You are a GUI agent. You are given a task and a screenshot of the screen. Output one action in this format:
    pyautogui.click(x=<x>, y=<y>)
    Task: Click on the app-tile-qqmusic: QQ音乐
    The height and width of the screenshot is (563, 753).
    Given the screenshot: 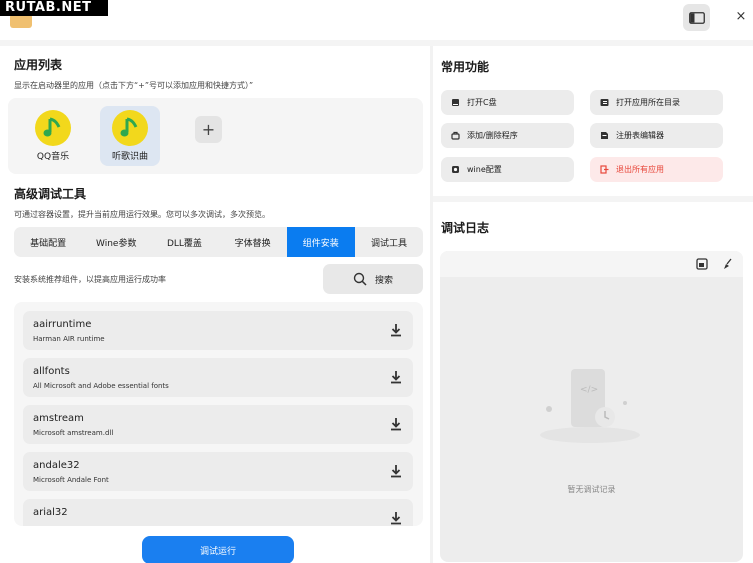 What is the action you would take?
    pyautogui.click(x=53, y=136)
    